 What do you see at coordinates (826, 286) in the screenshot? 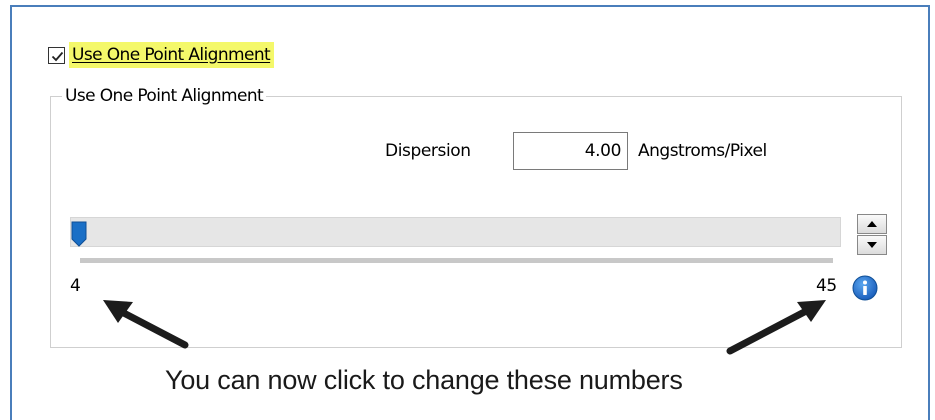
I see `slider-max-value: 45` at bounding box center [826, 286].